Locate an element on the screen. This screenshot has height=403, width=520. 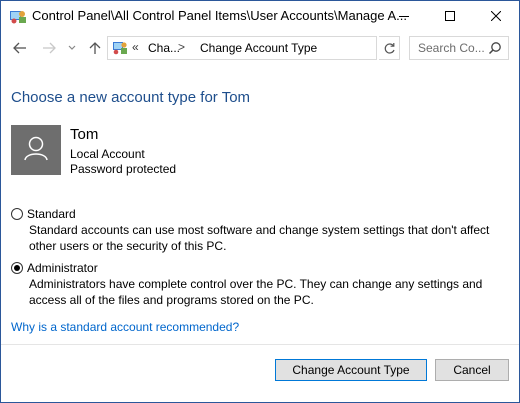
standard-radio-label: Standard is located at coordinates (51, 214).